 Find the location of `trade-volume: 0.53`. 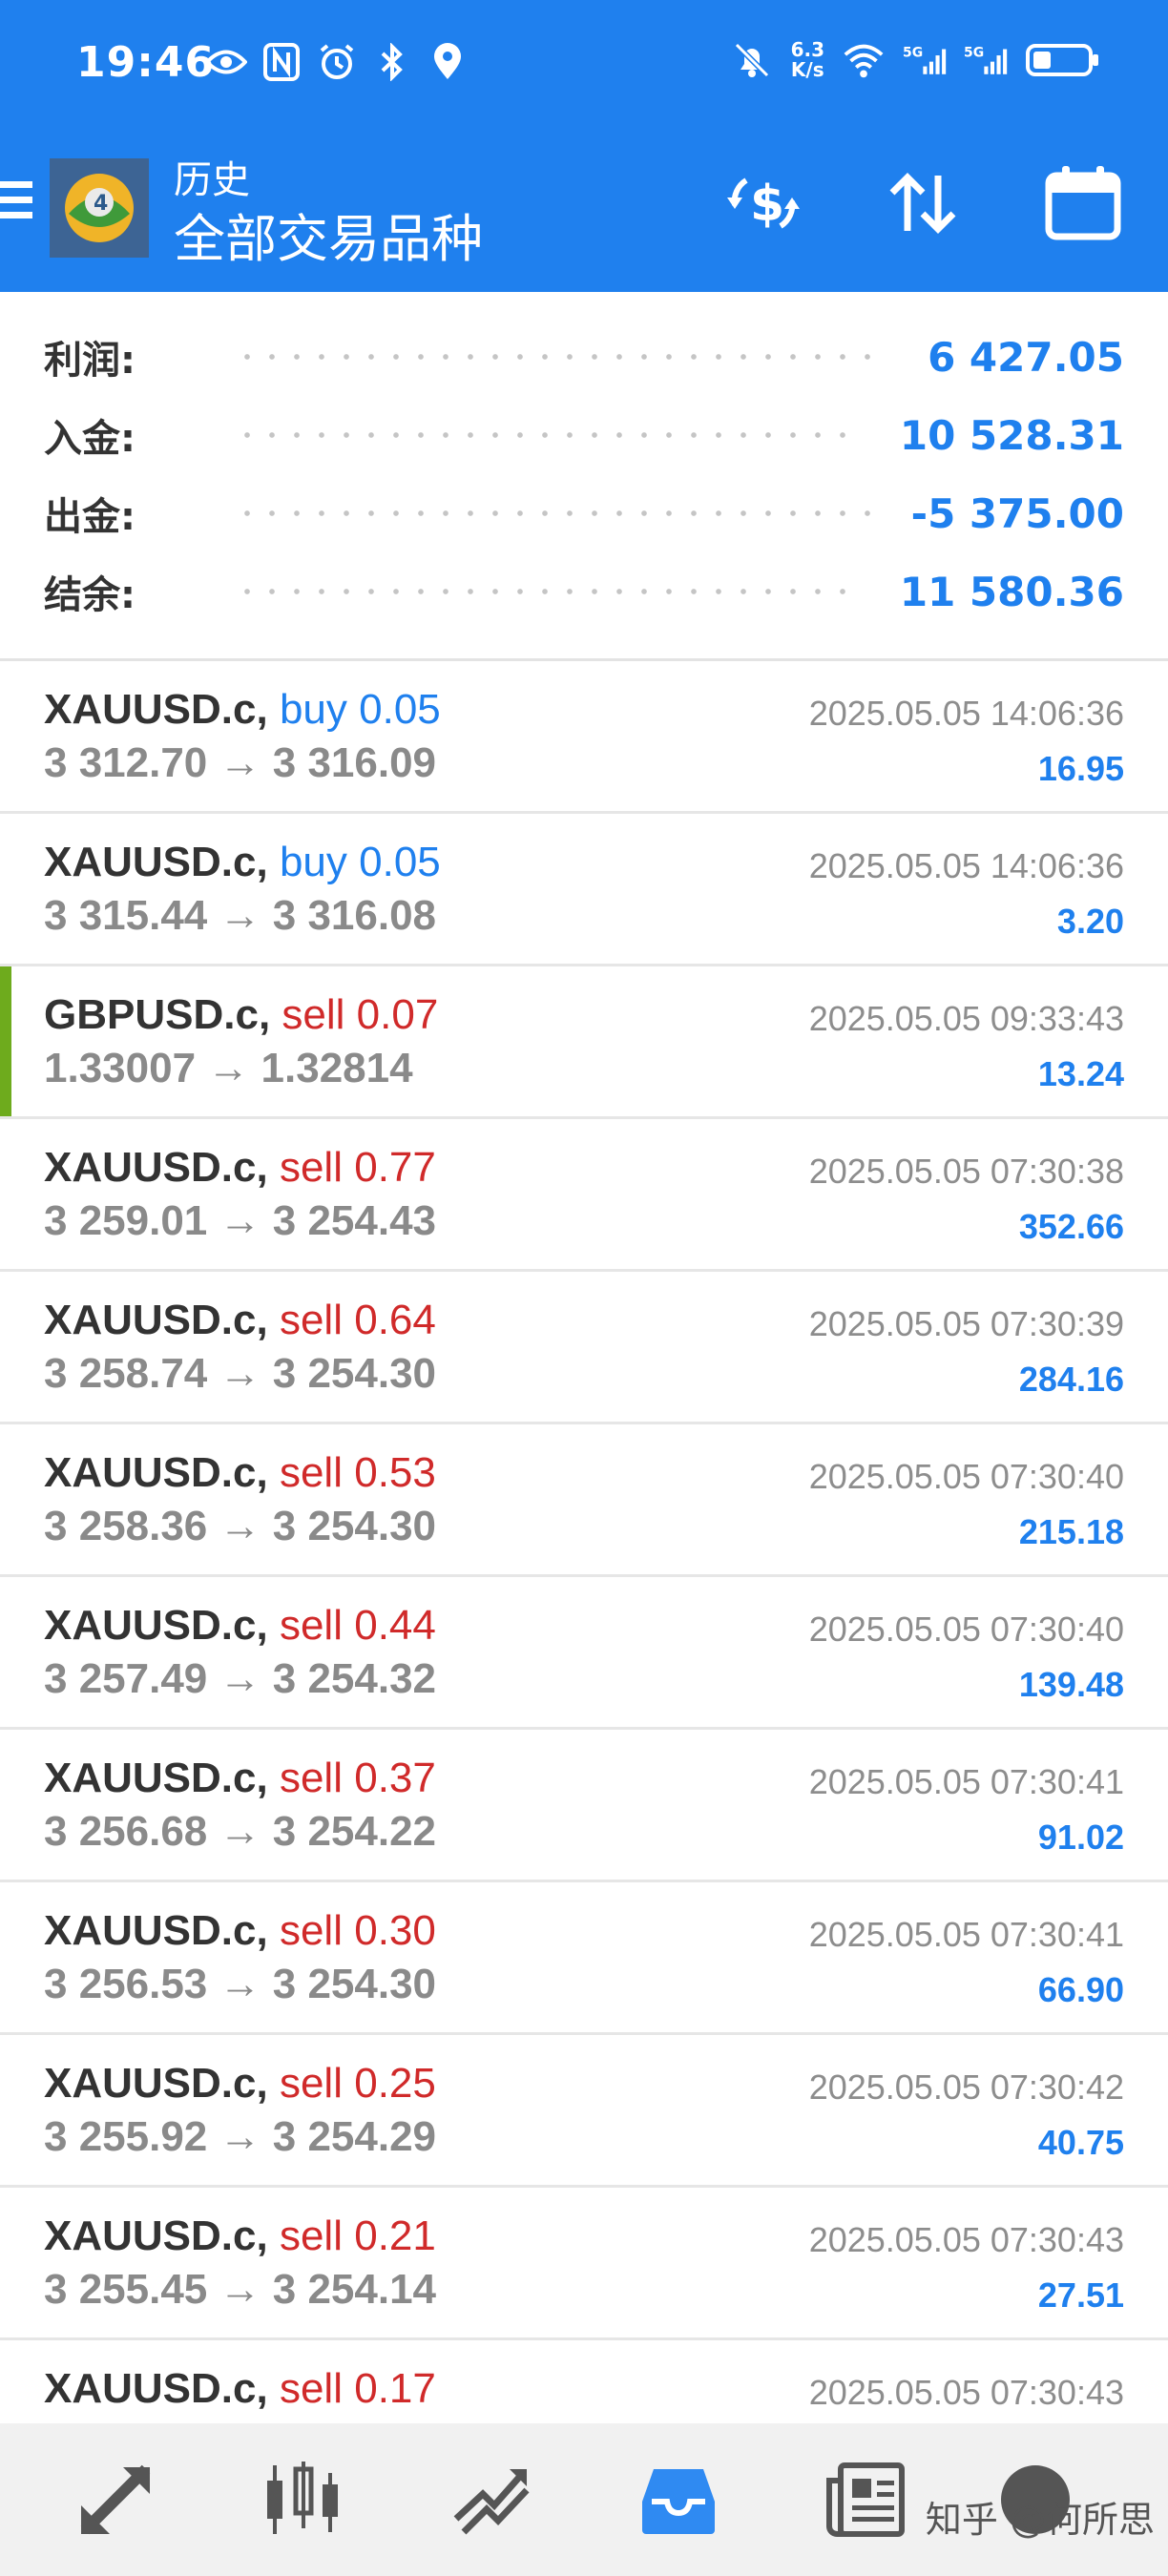

trade-volume: 0.53 is located at coordinates (395, 1472).